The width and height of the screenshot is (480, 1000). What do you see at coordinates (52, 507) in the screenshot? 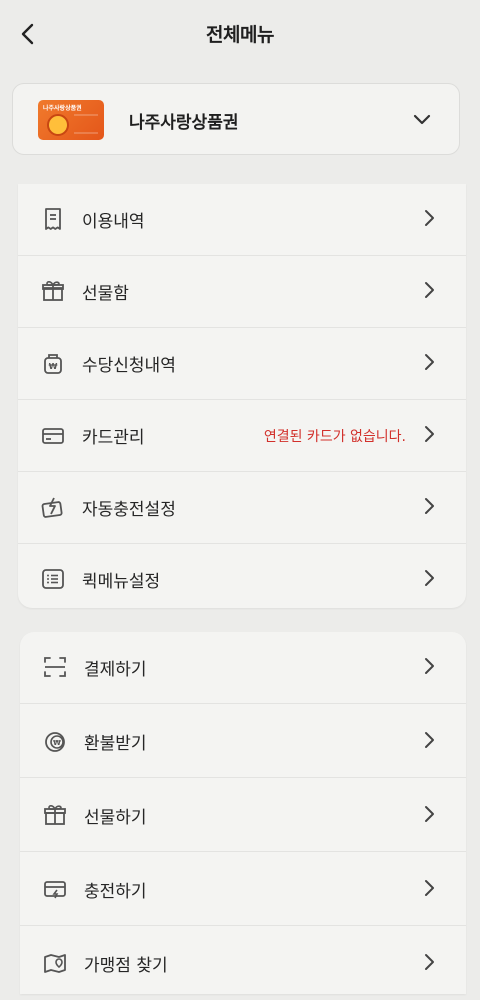
I see `auto-charge-icon` at bounding box center [52, 507].